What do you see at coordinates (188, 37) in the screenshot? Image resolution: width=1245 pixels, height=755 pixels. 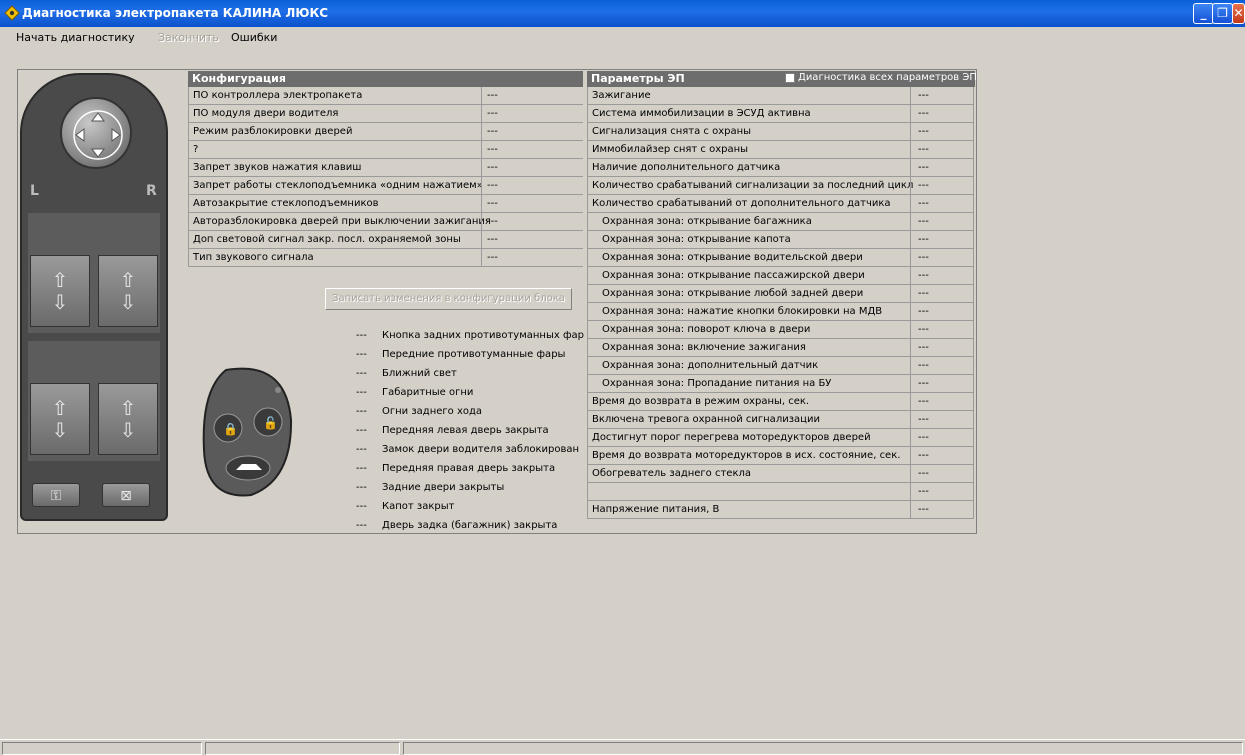 I see `menu-finish: Закончить` at bounding box center [188, 37].